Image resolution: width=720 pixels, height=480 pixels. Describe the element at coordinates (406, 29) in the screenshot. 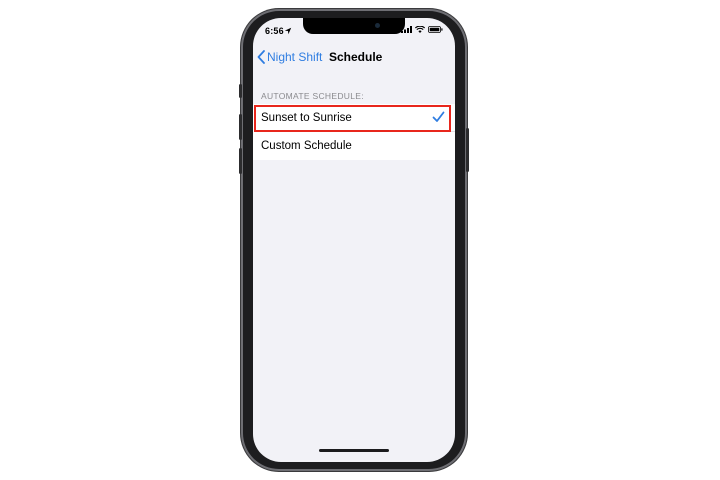

I see `cellular-signal-icon` at that location.